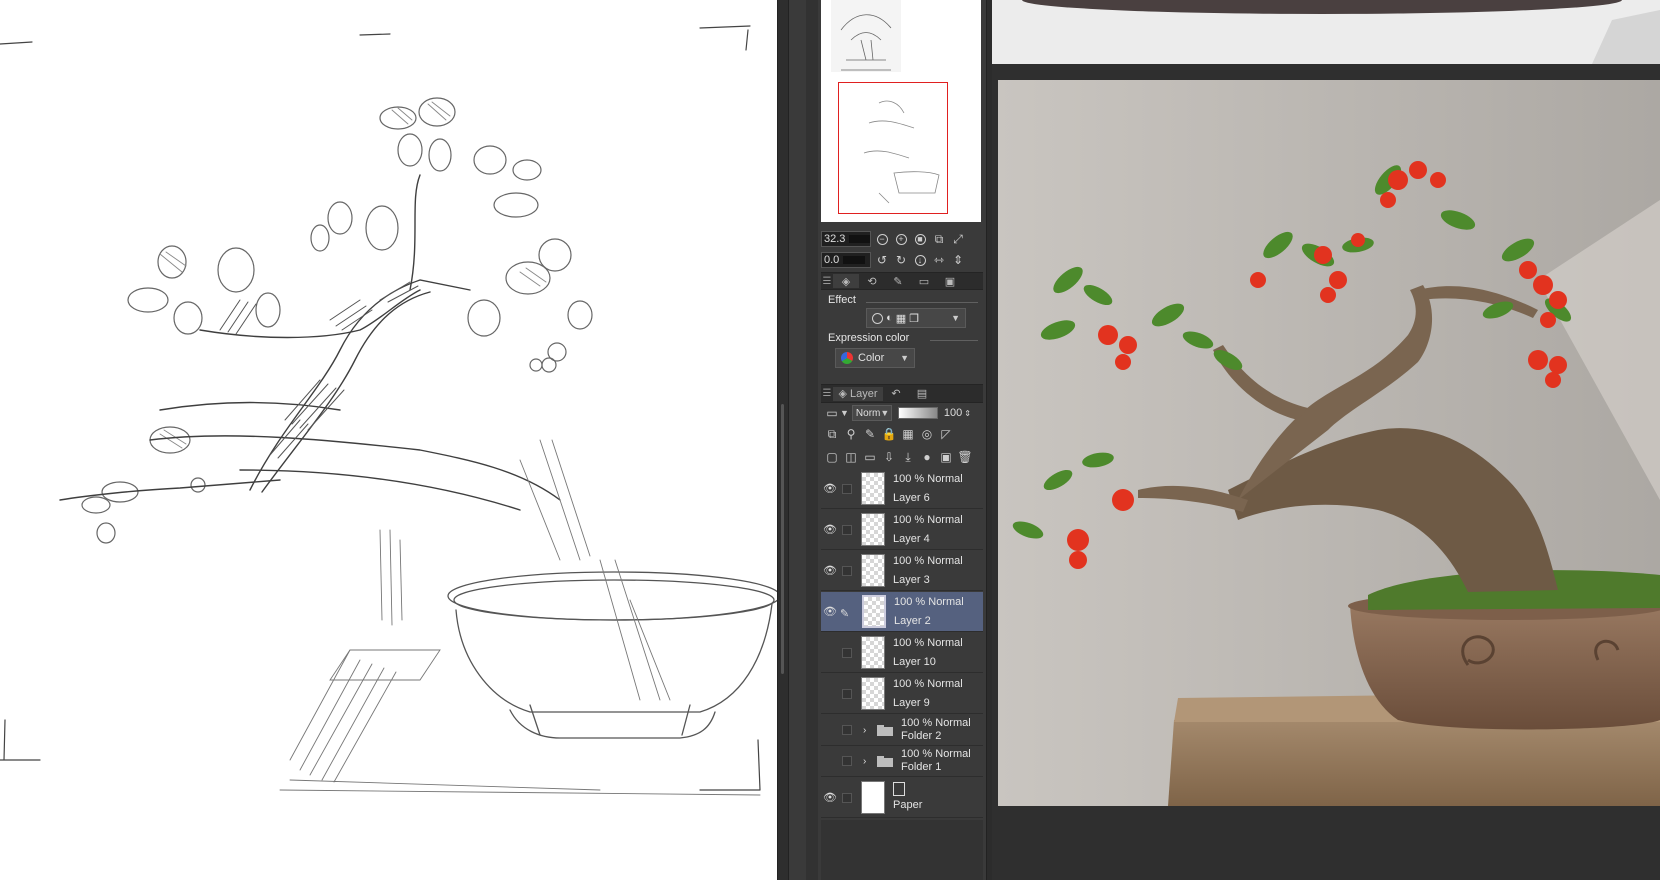 This screenshot has width=1660, height=880. I want to click on pen-icon: ✎, so click(847, 613).